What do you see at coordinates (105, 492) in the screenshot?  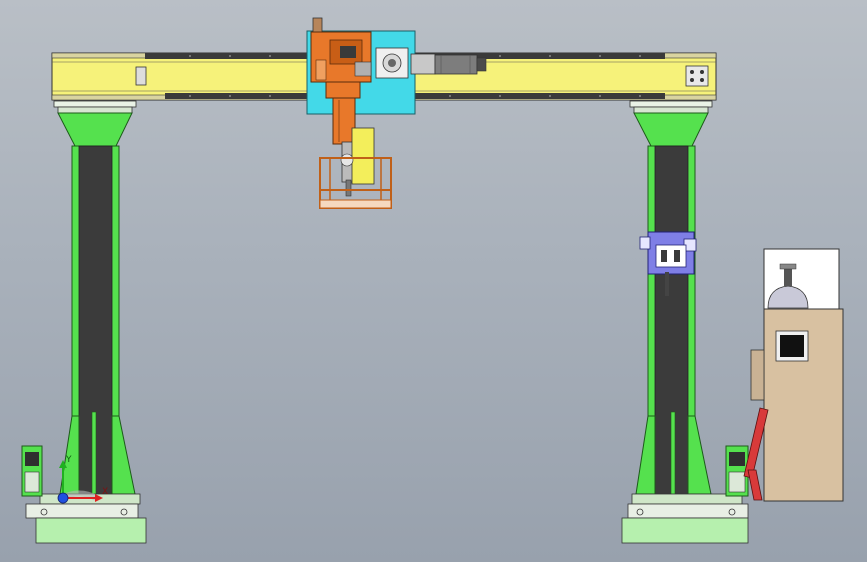 I see `axis-x-label: X` at bounding box center [105, 492].